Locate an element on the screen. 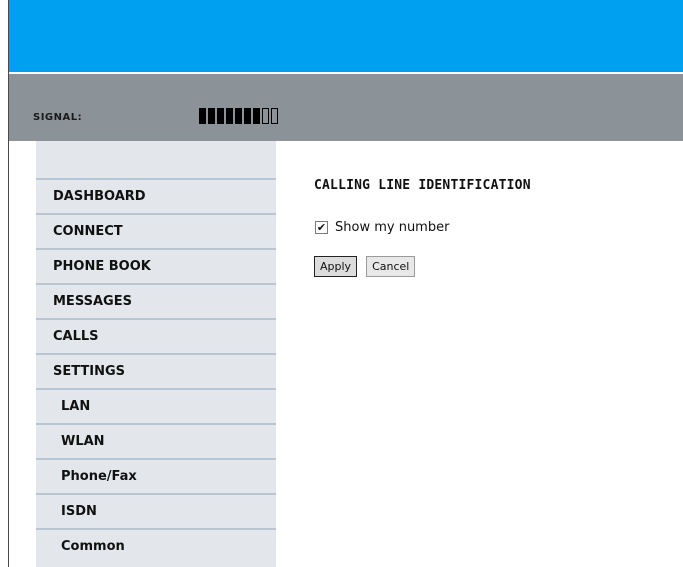 The height and width of the screenshot is (567, 683). signal-label: SIGNAL: is located at coordinates (58, 117).